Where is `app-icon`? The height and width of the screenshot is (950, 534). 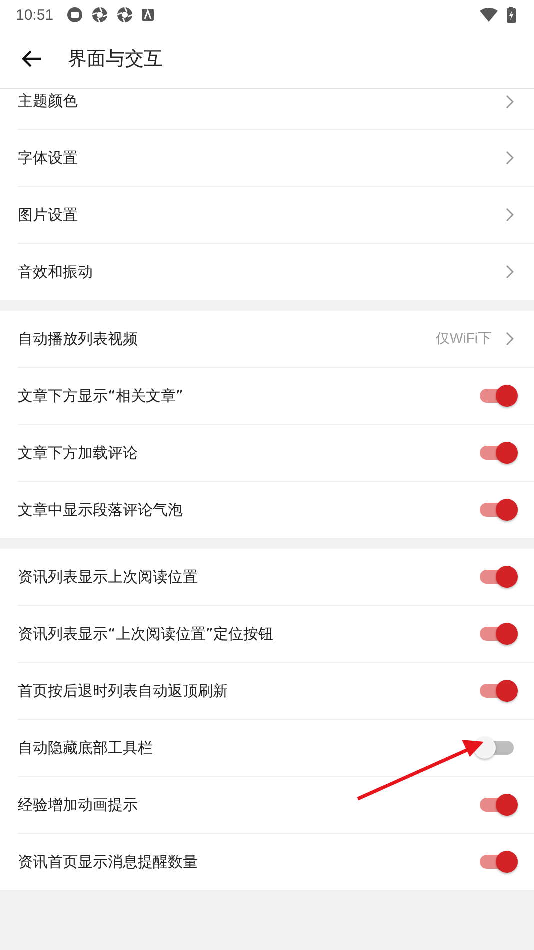 app-icon is located at coordinates (148, 15).